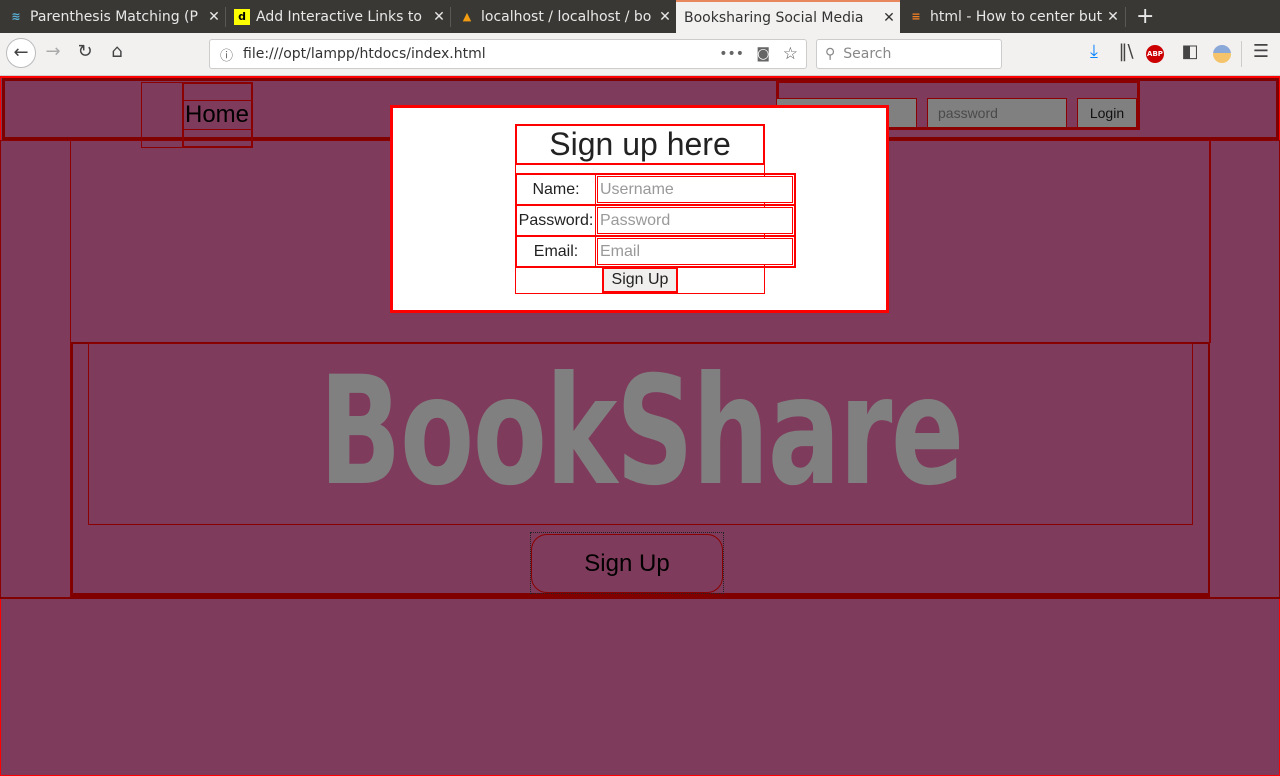  What do you see at coordinates (467, 16) in the screenshot?
I see `phpmyadmin-icon: ▲` at bounding box center [467, 16].